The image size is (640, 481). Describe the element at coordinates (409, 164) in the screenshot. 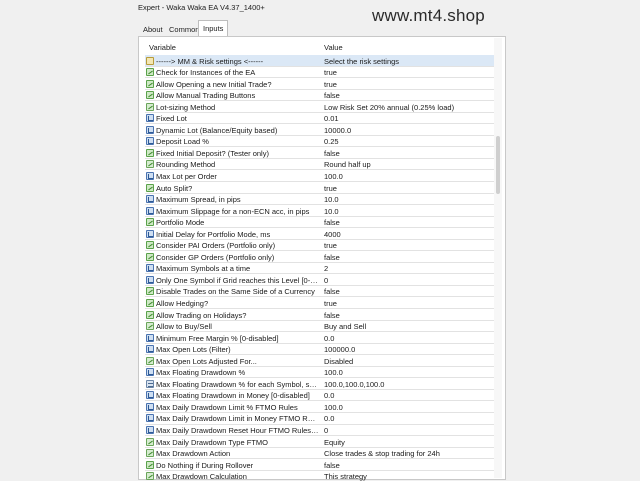

I see `variable-value: Round half up` at that location.